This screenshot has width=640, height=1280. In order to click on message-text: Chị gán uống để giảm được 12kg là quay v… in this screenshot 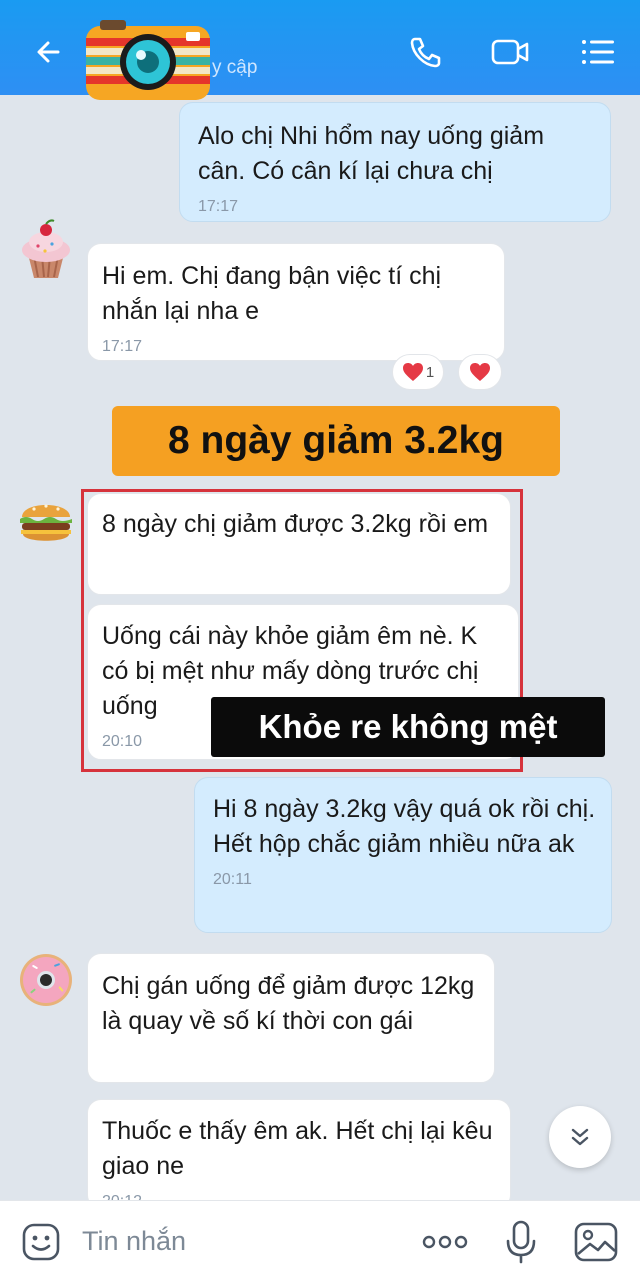, I will do `click(288, 1003)`.